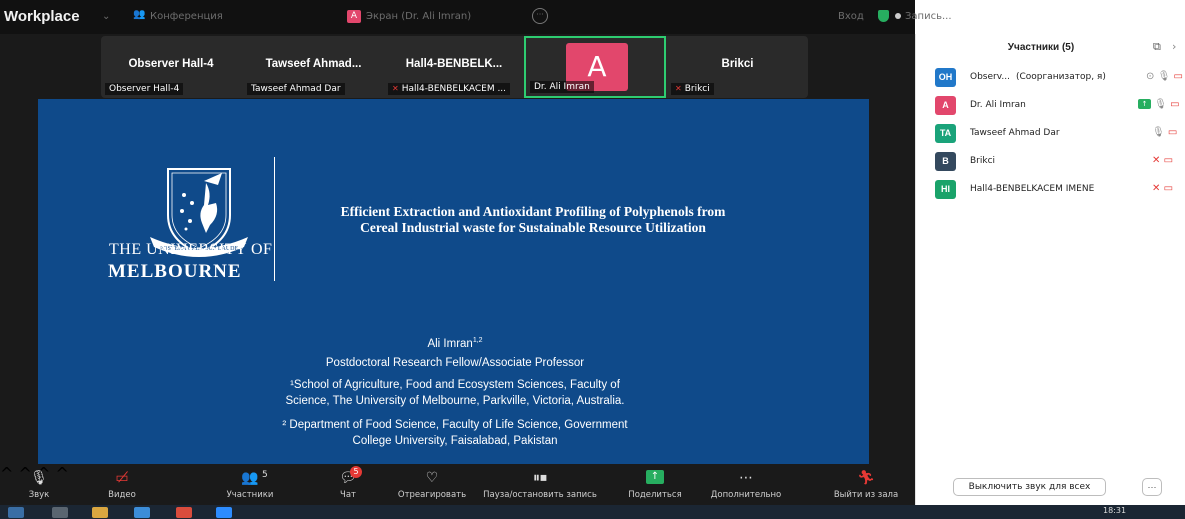 Image resolution: width=1185 pixels, height=519 pixels. I want to click on video-thumbnail: Observer Hall-4 Observer Hall-4, so click(171, 67).